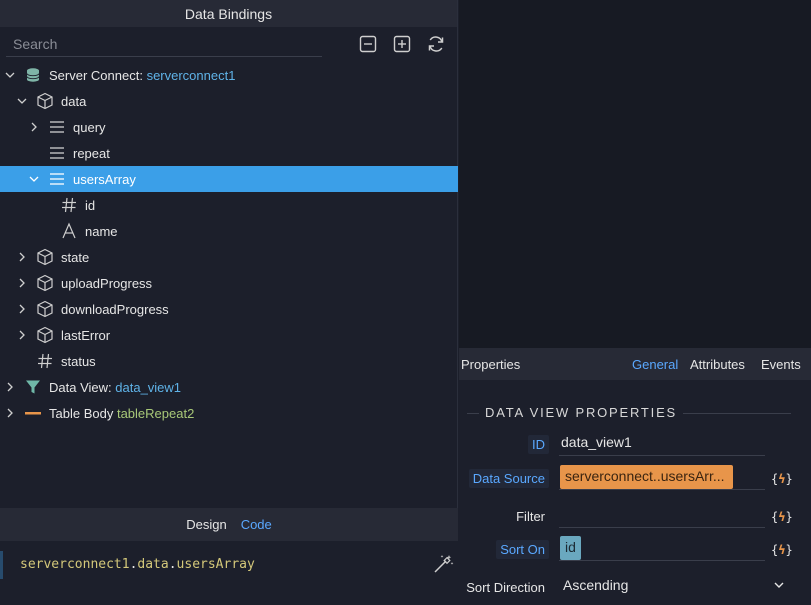  I want to click on panel-title: Data Bindings, so click(228, 13).